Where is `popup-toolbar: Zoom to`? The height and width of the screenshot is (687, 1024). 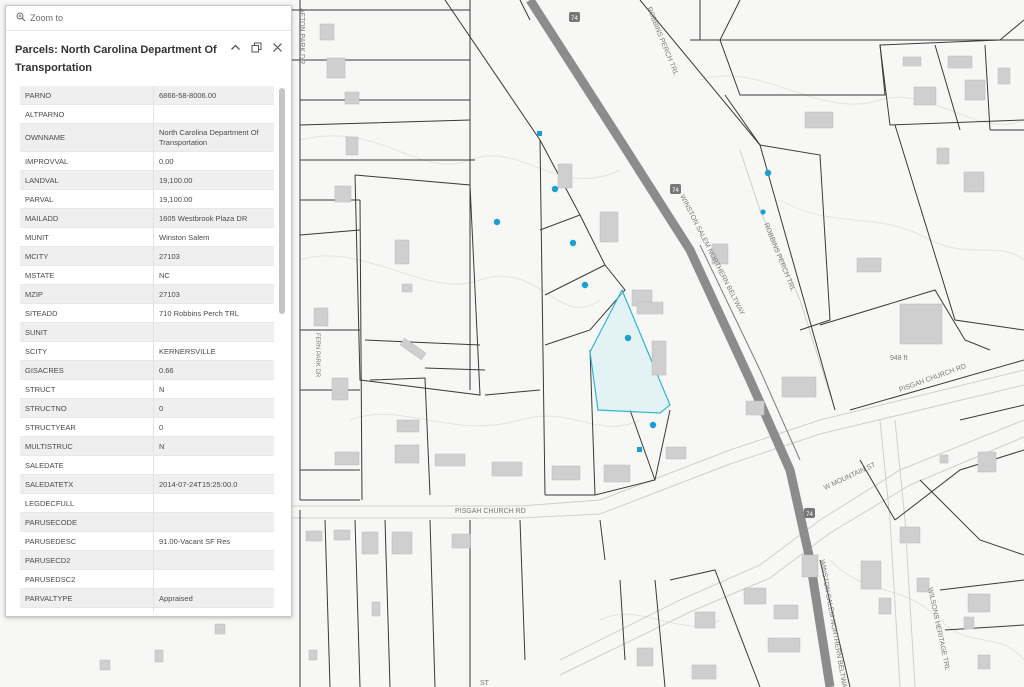 popup-toolbar: Zoom to is located at coordinates (148, 18).